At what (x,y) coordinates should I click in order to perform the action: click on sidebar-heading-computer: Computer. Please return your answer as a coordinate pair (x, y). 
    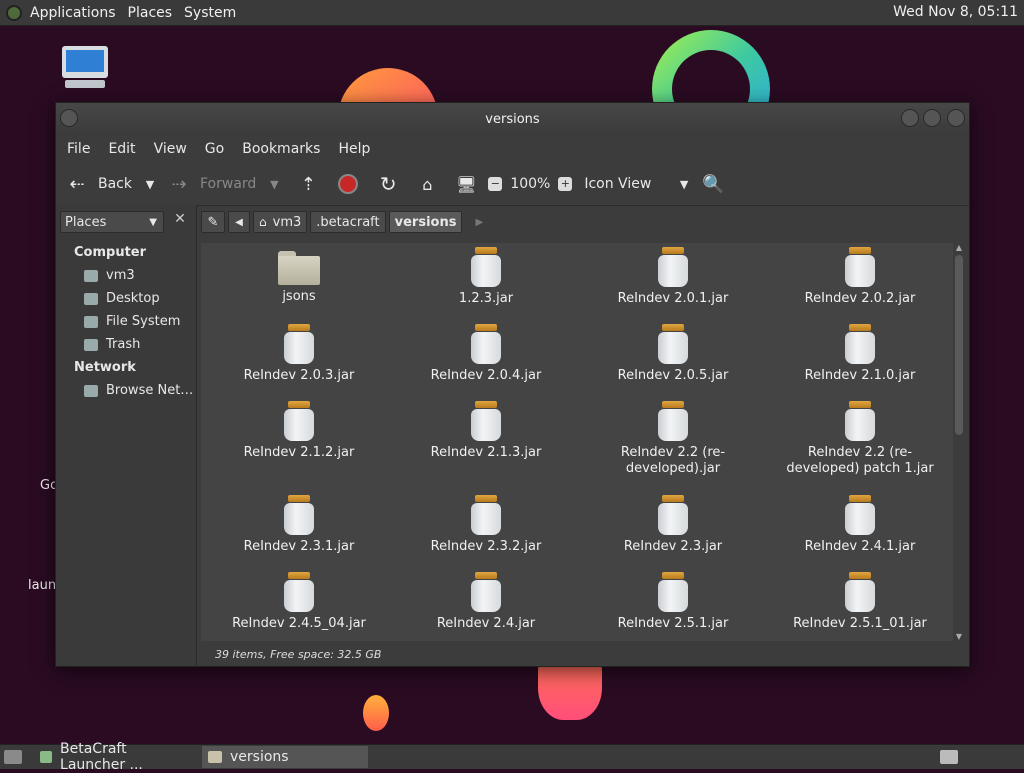
    Looking at the image, I should click on (110, 252).